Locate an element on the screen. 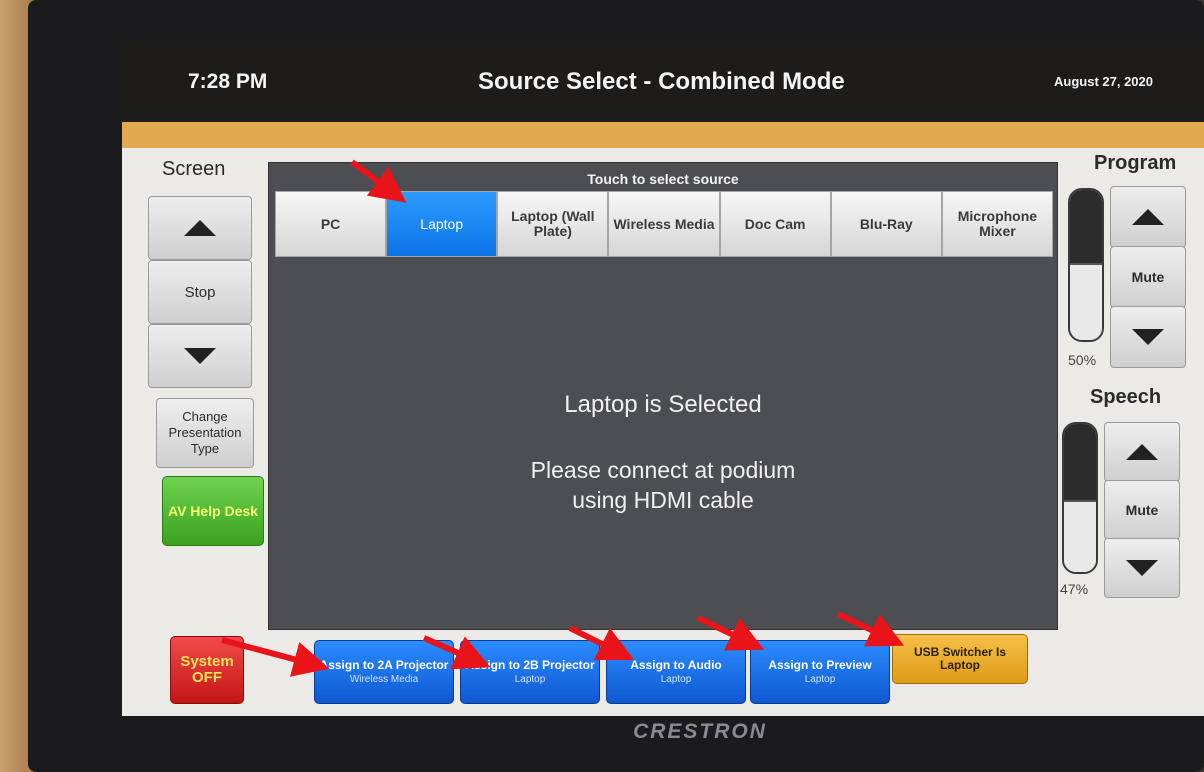 The width and height of the screenshot is (1204, 772). assign-audio-label: Assign to Audio is located at coordinates (676, 665).